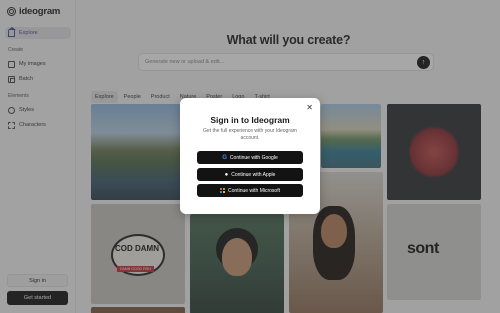  Describe the element at coordinates (253, 174) in the screenshot. I see `apple-button-label: Continue with Apple` at that location.